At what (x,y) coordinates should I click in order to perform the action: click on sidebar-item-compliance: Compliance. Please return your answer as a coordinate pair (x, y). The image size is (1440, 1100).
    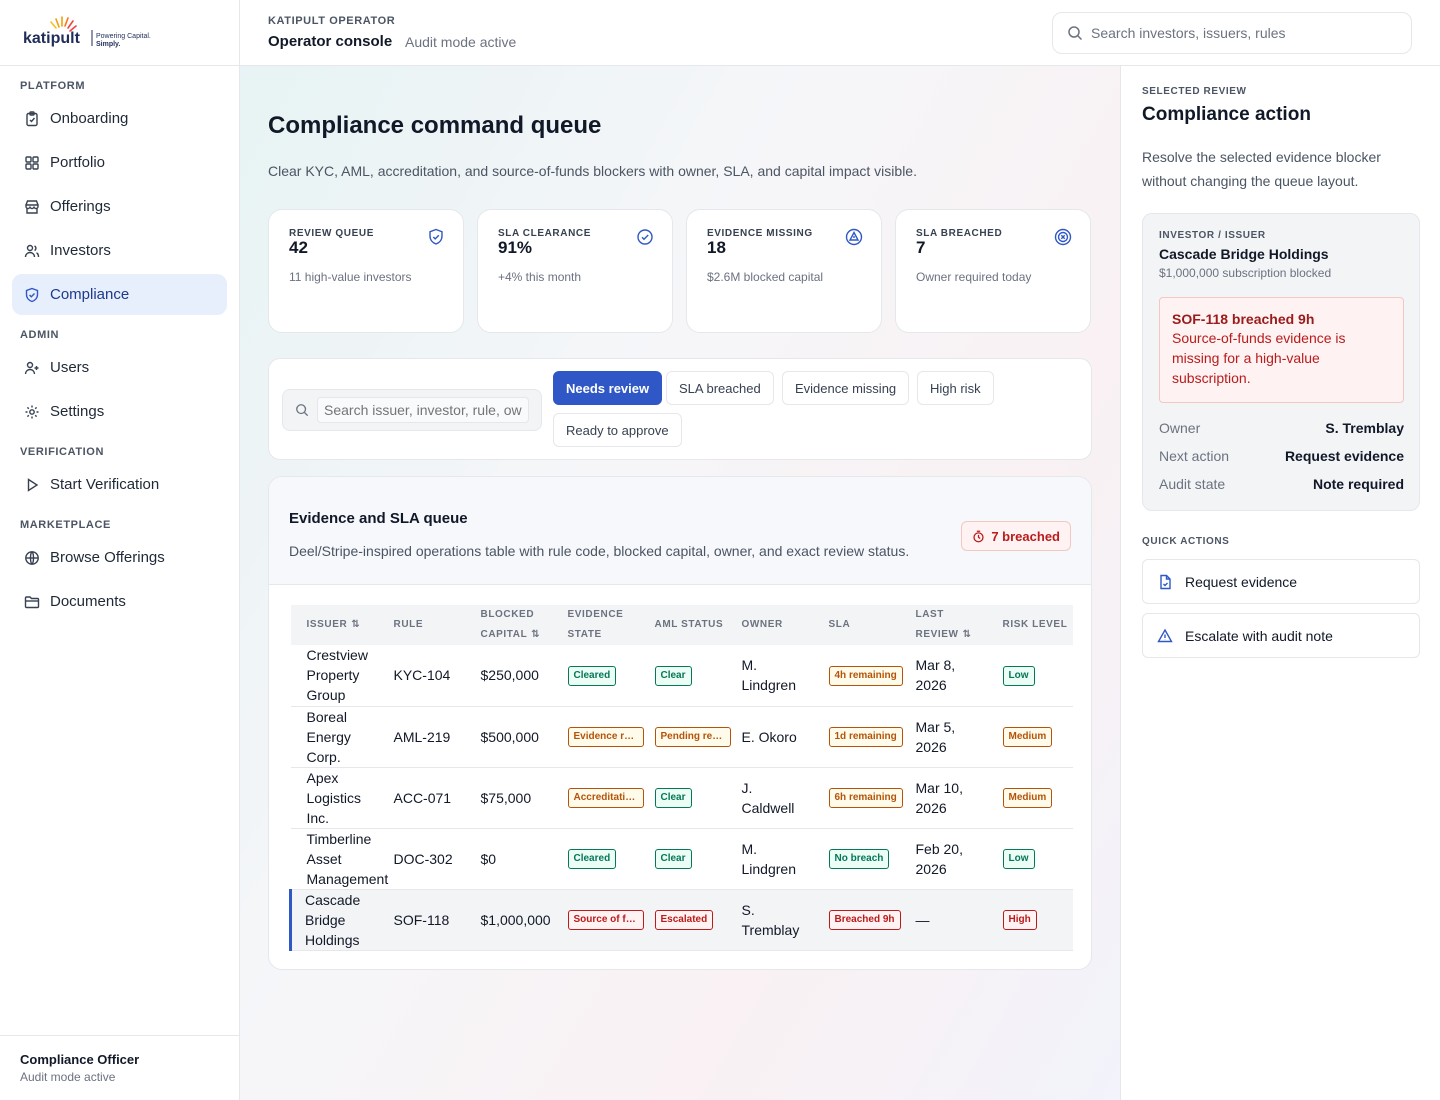
    Looking at the image, I should click on (119, 294).